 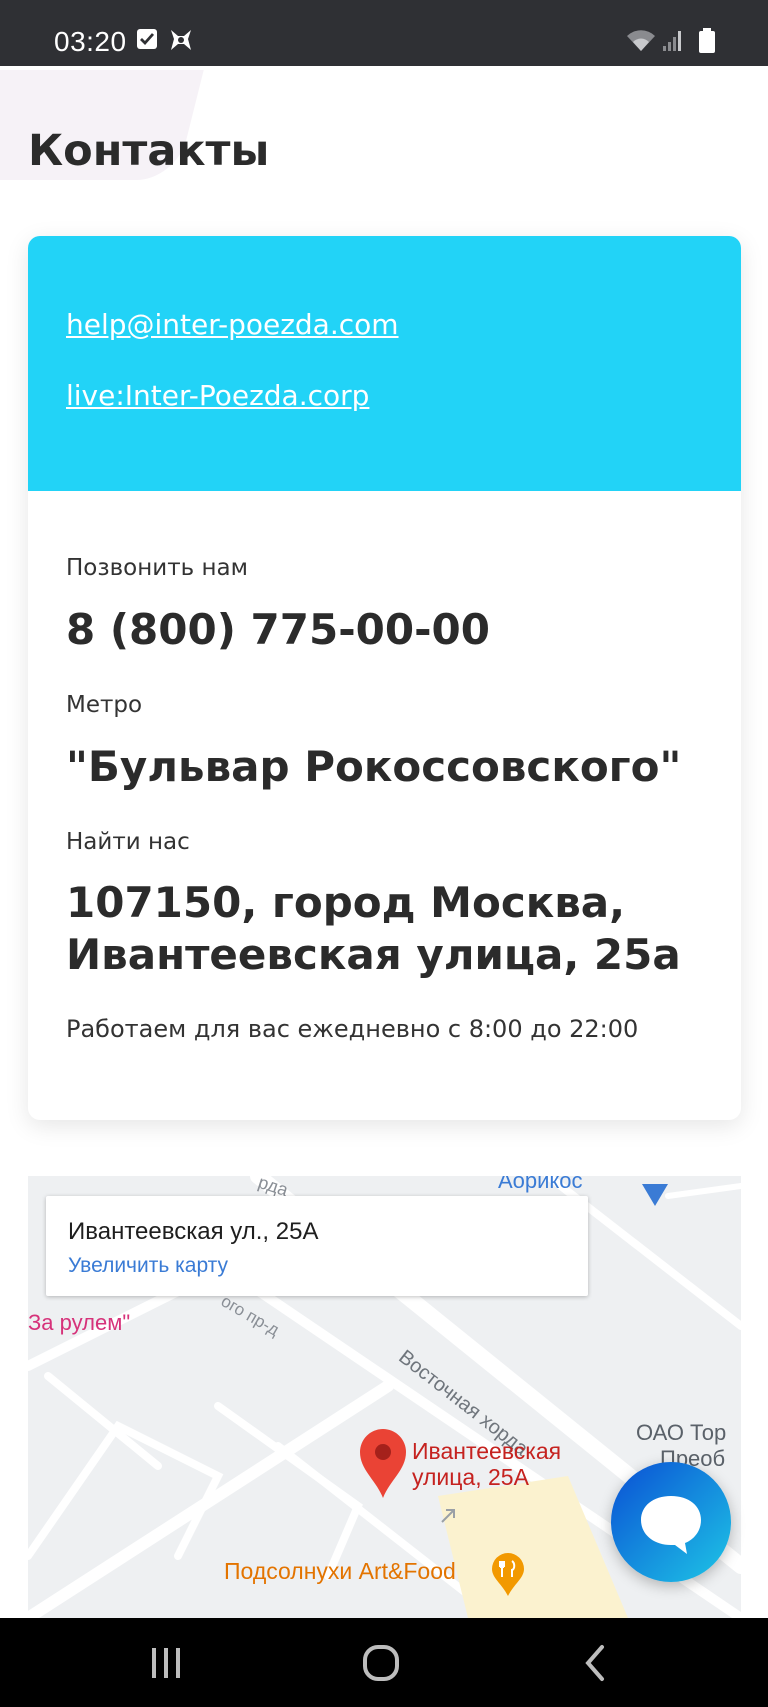 I want to click on home-button, so click(x=381, y=1663).